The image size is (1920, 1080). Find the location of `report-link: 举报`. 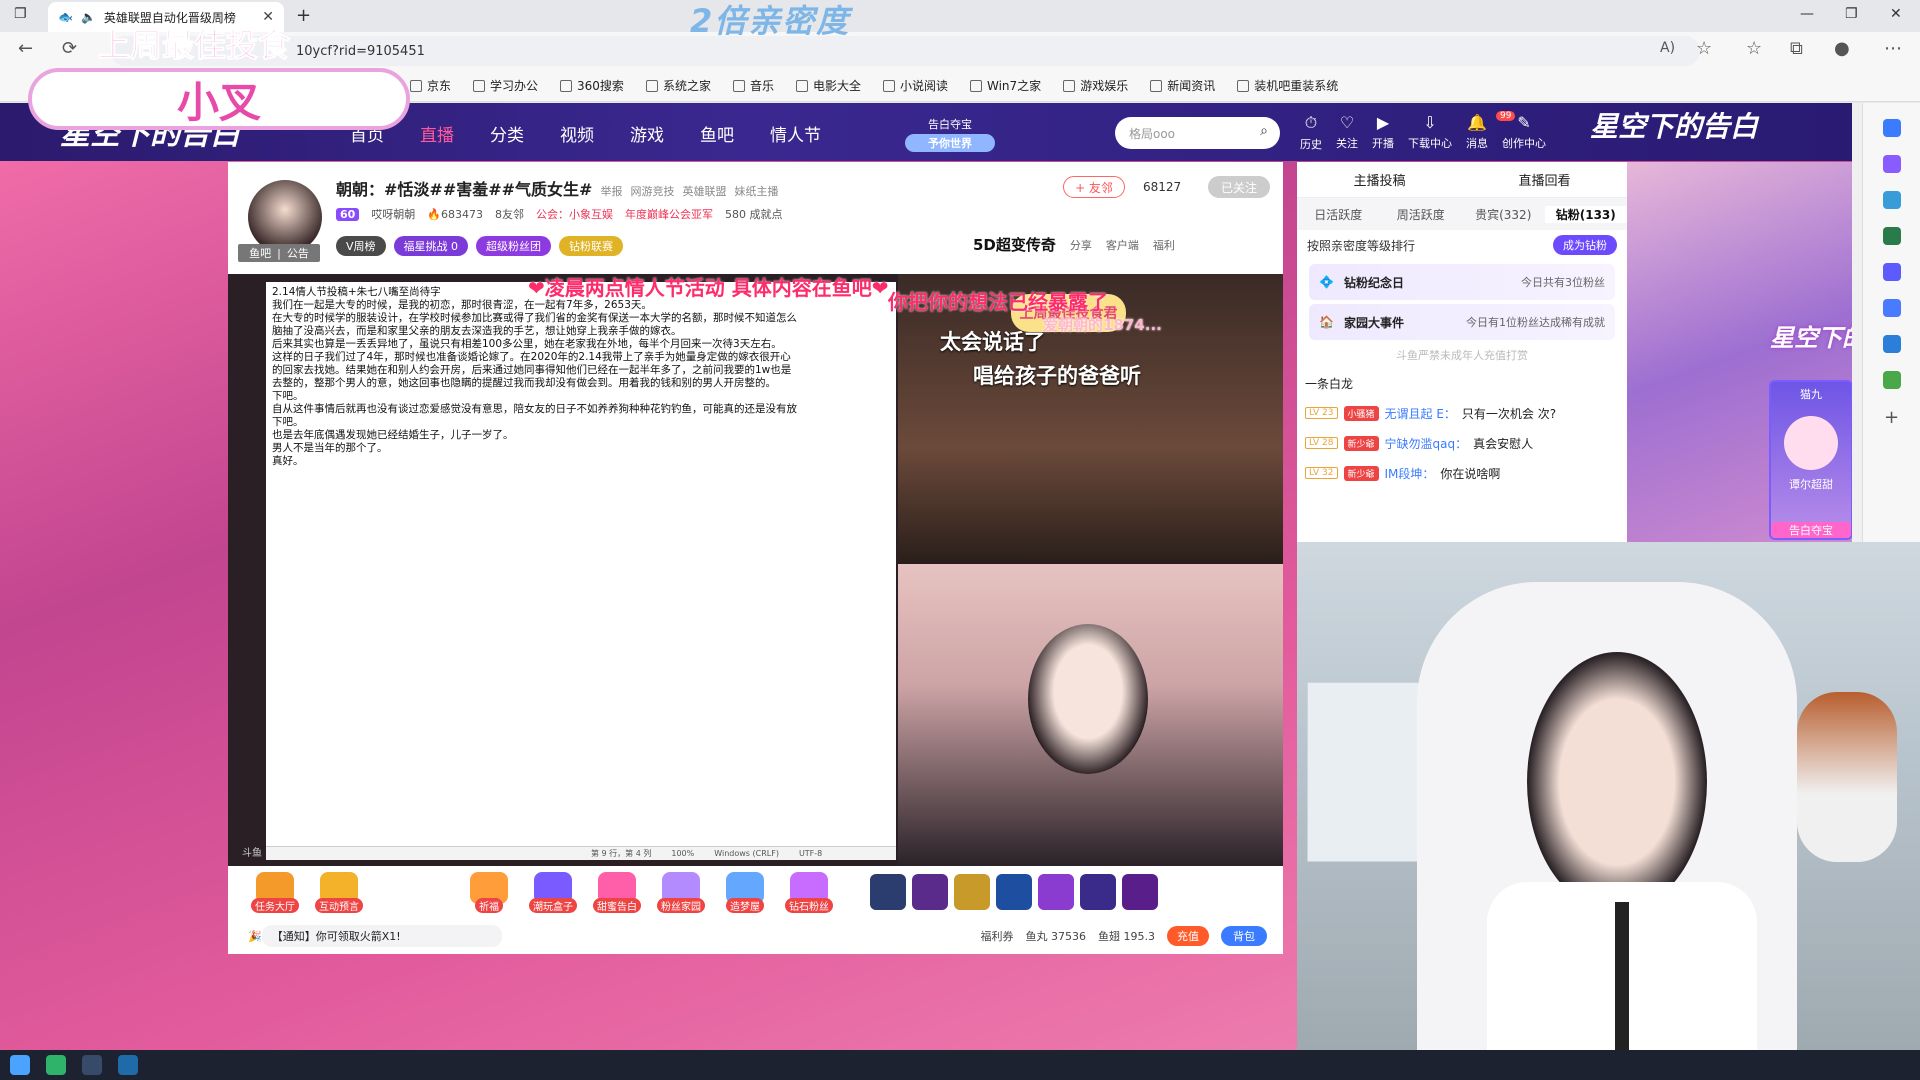

report-link: 举报 is located at coordinates (611, 191).